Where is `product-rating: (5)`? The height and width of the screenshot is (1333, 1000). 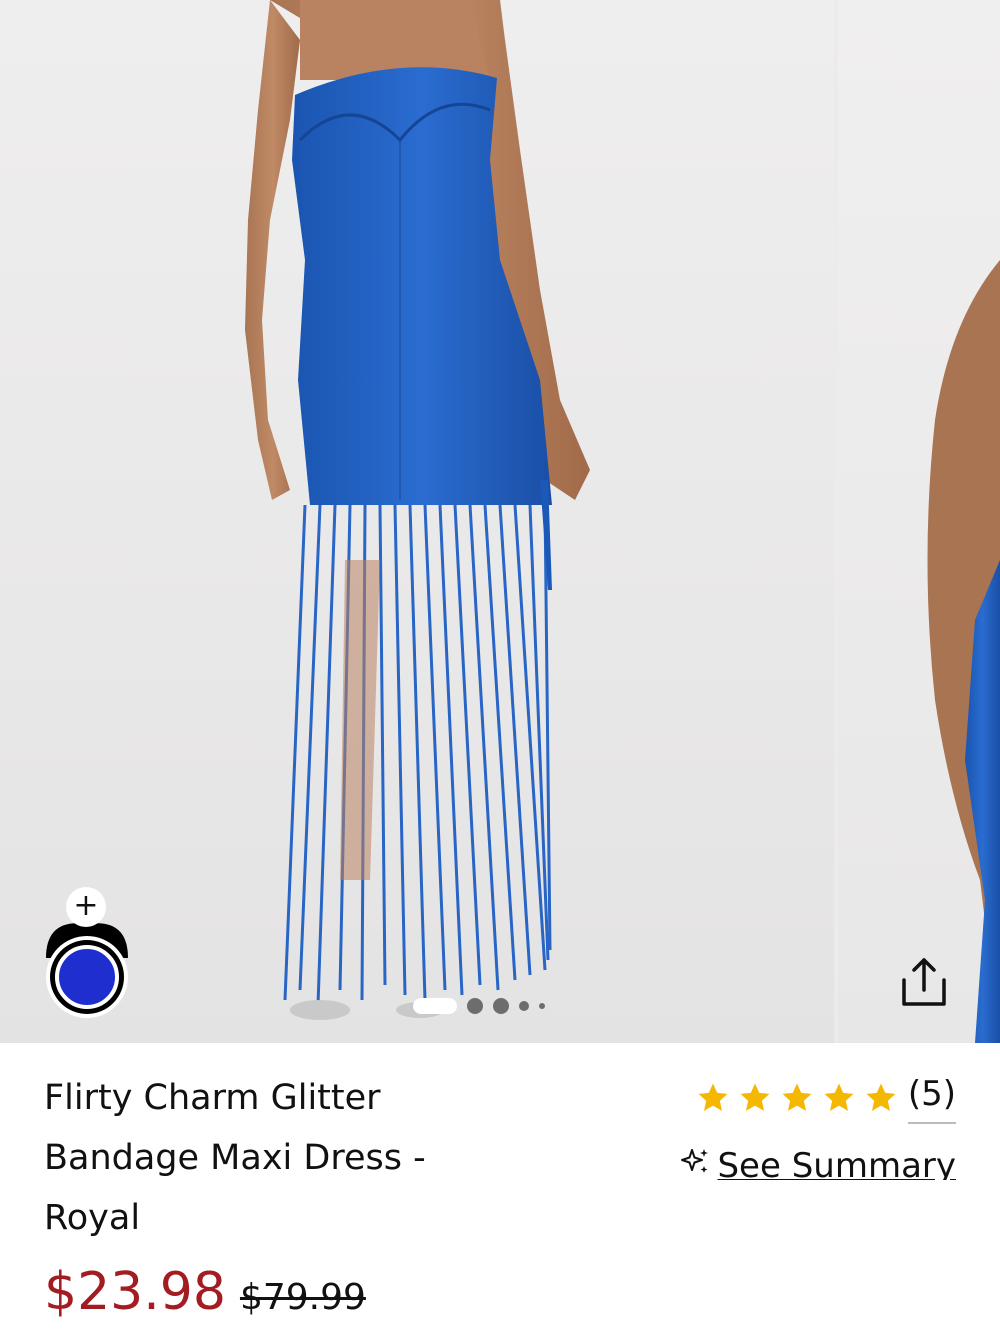
product-rating: (5) is located at coordinates (826, 1098).